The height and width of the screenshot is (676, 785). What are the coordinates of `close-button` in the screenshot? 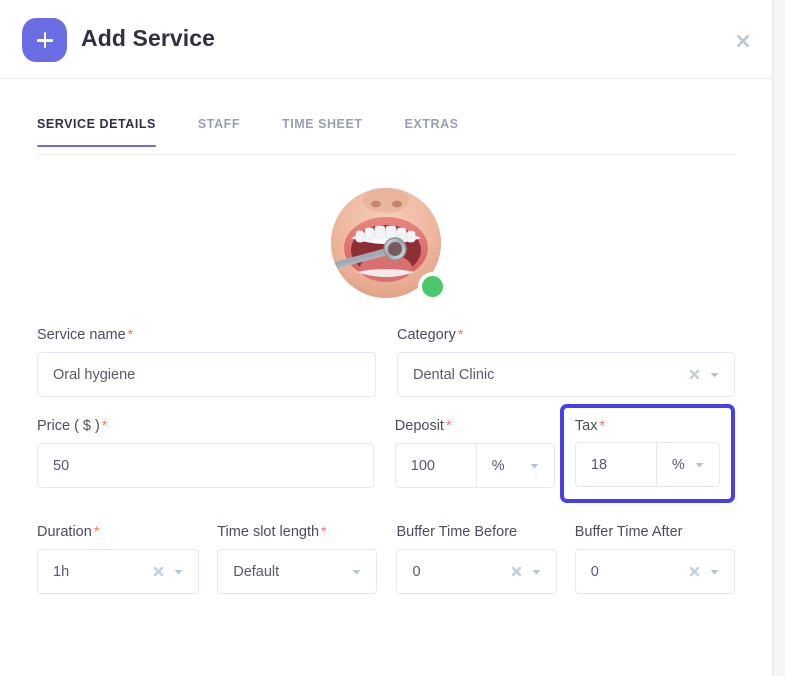 It's located at (743, 41).